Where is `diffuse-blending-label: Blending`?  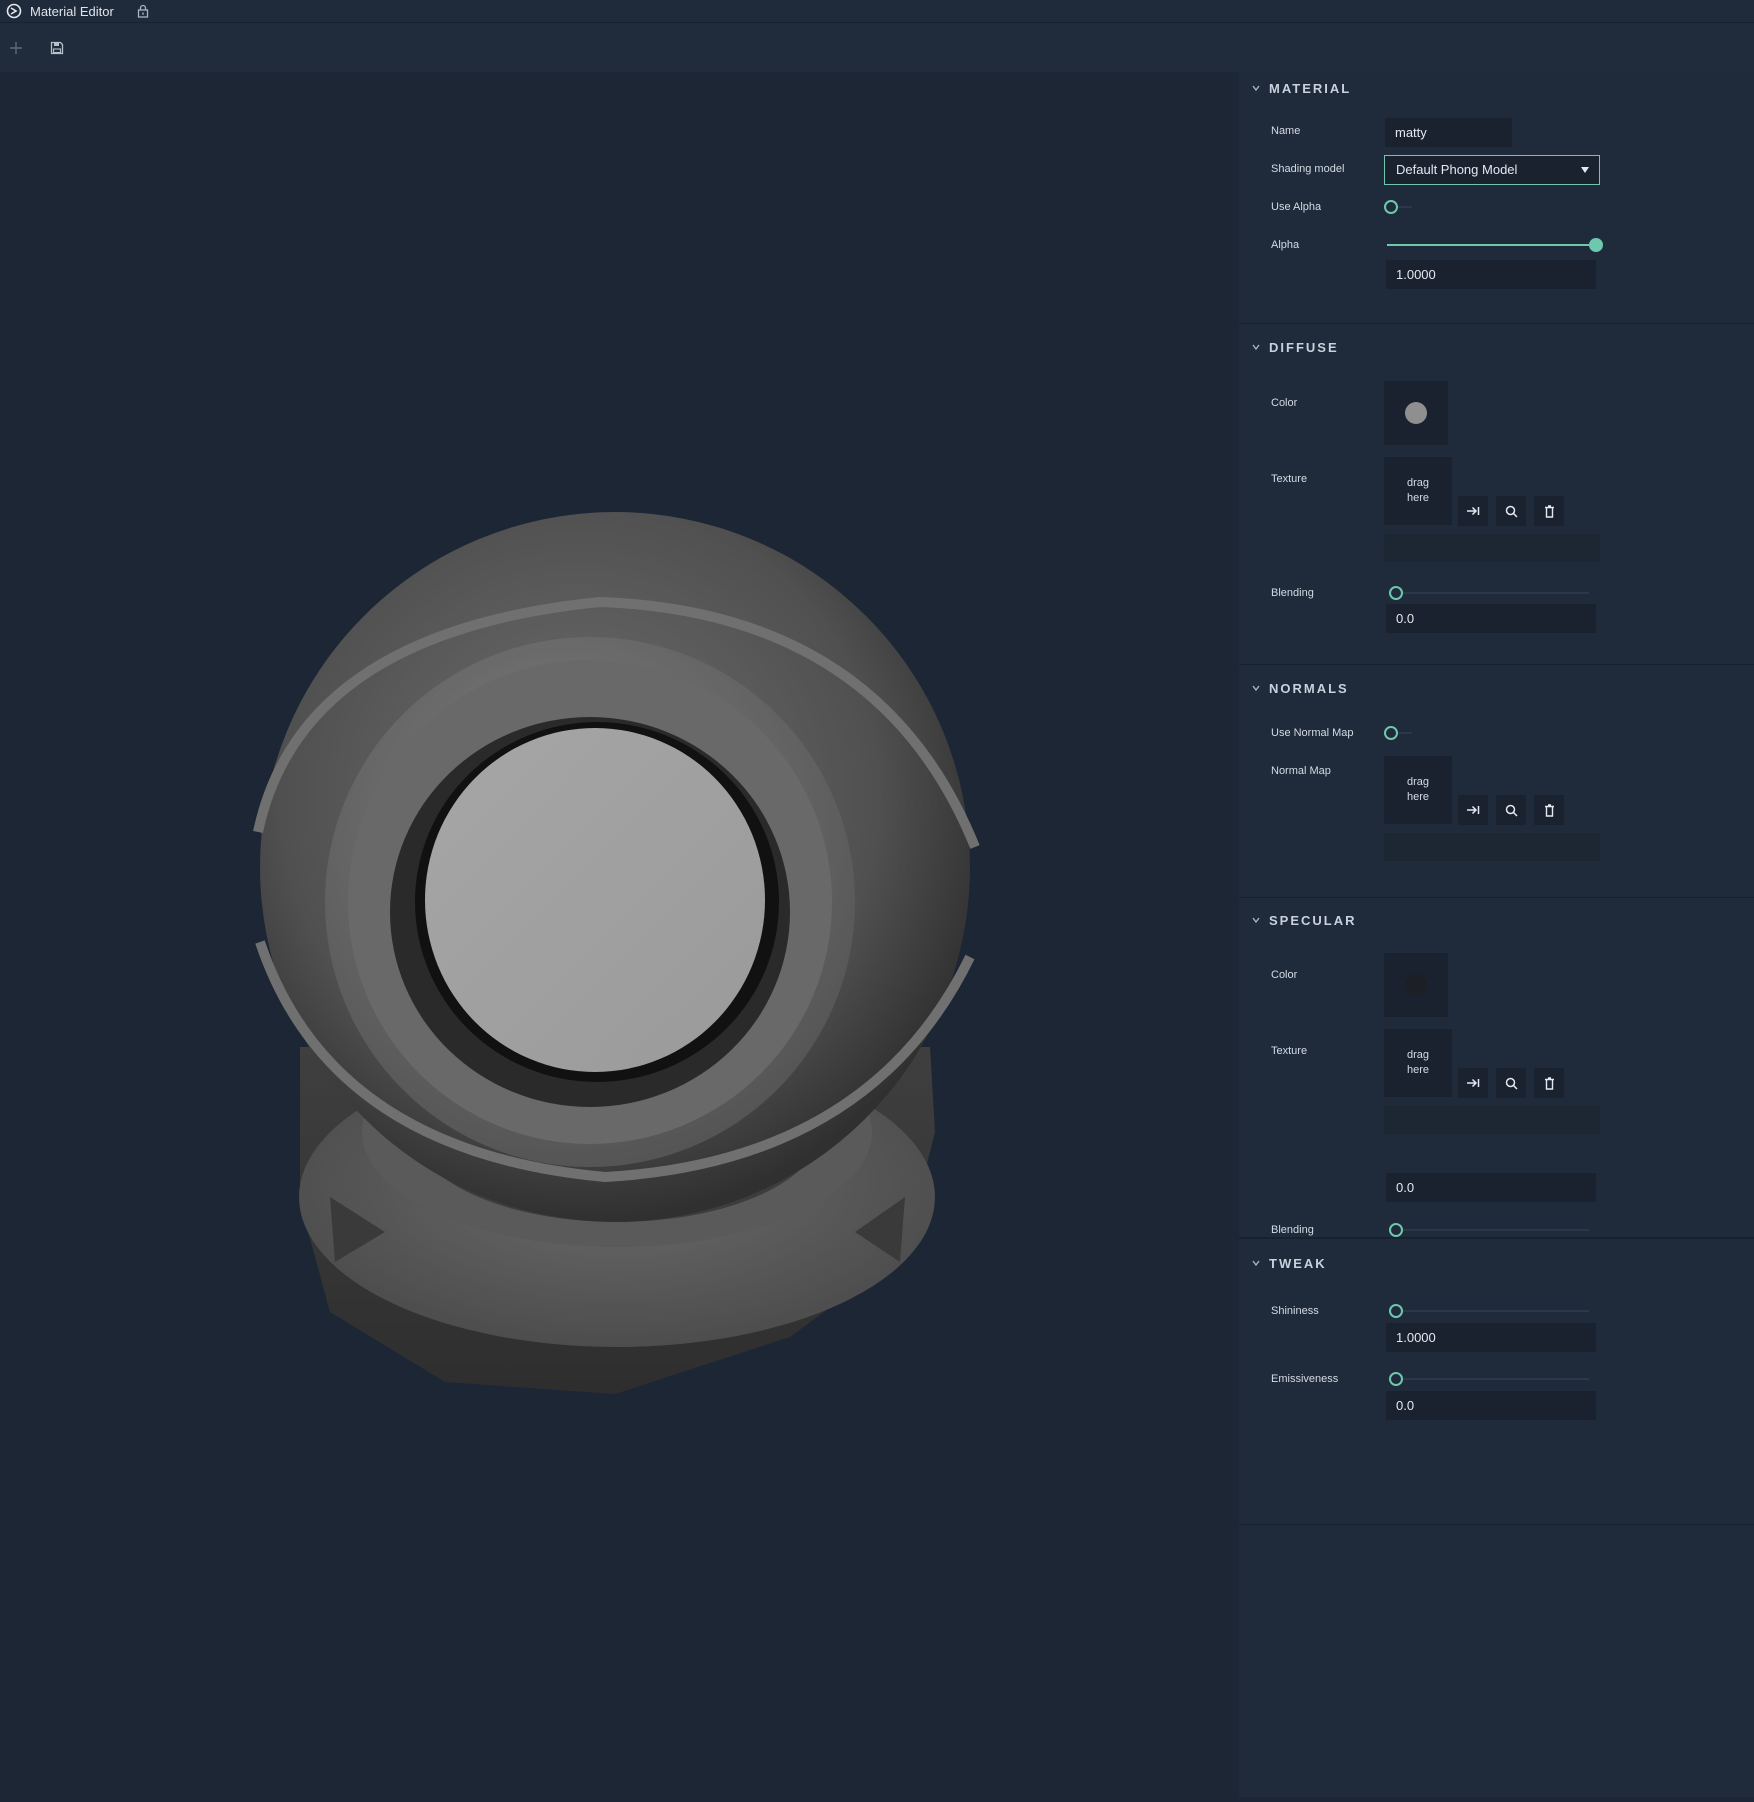 diffuse-blending-label: Blending is located at coordinates (1292, 593).